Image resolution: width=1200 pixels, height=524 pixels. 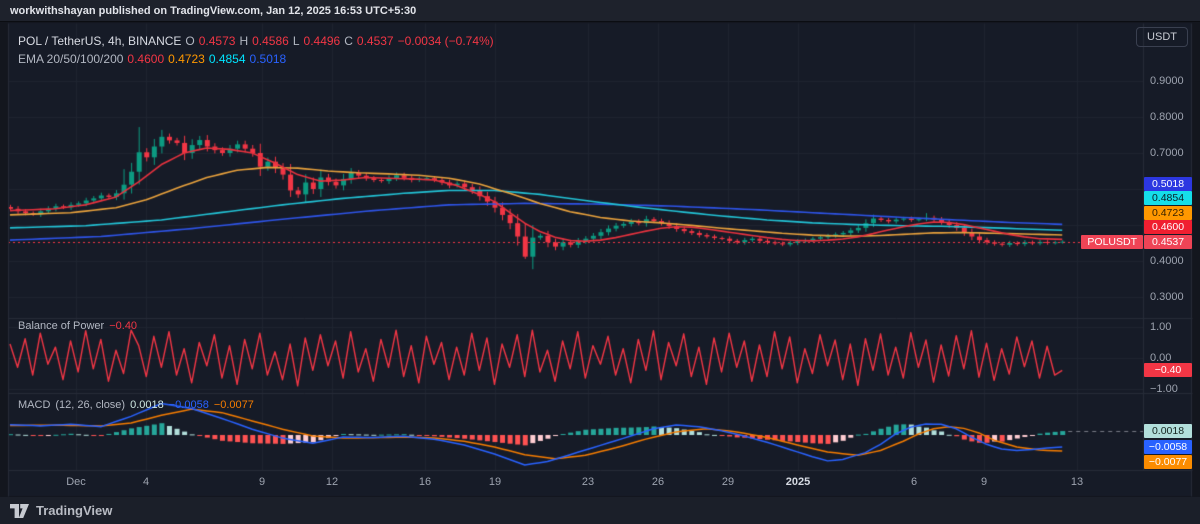 What do you see at coordinates (588, 482) in the screenshot?
I see `time-label-23: 23` at bounding box center [588, 482].